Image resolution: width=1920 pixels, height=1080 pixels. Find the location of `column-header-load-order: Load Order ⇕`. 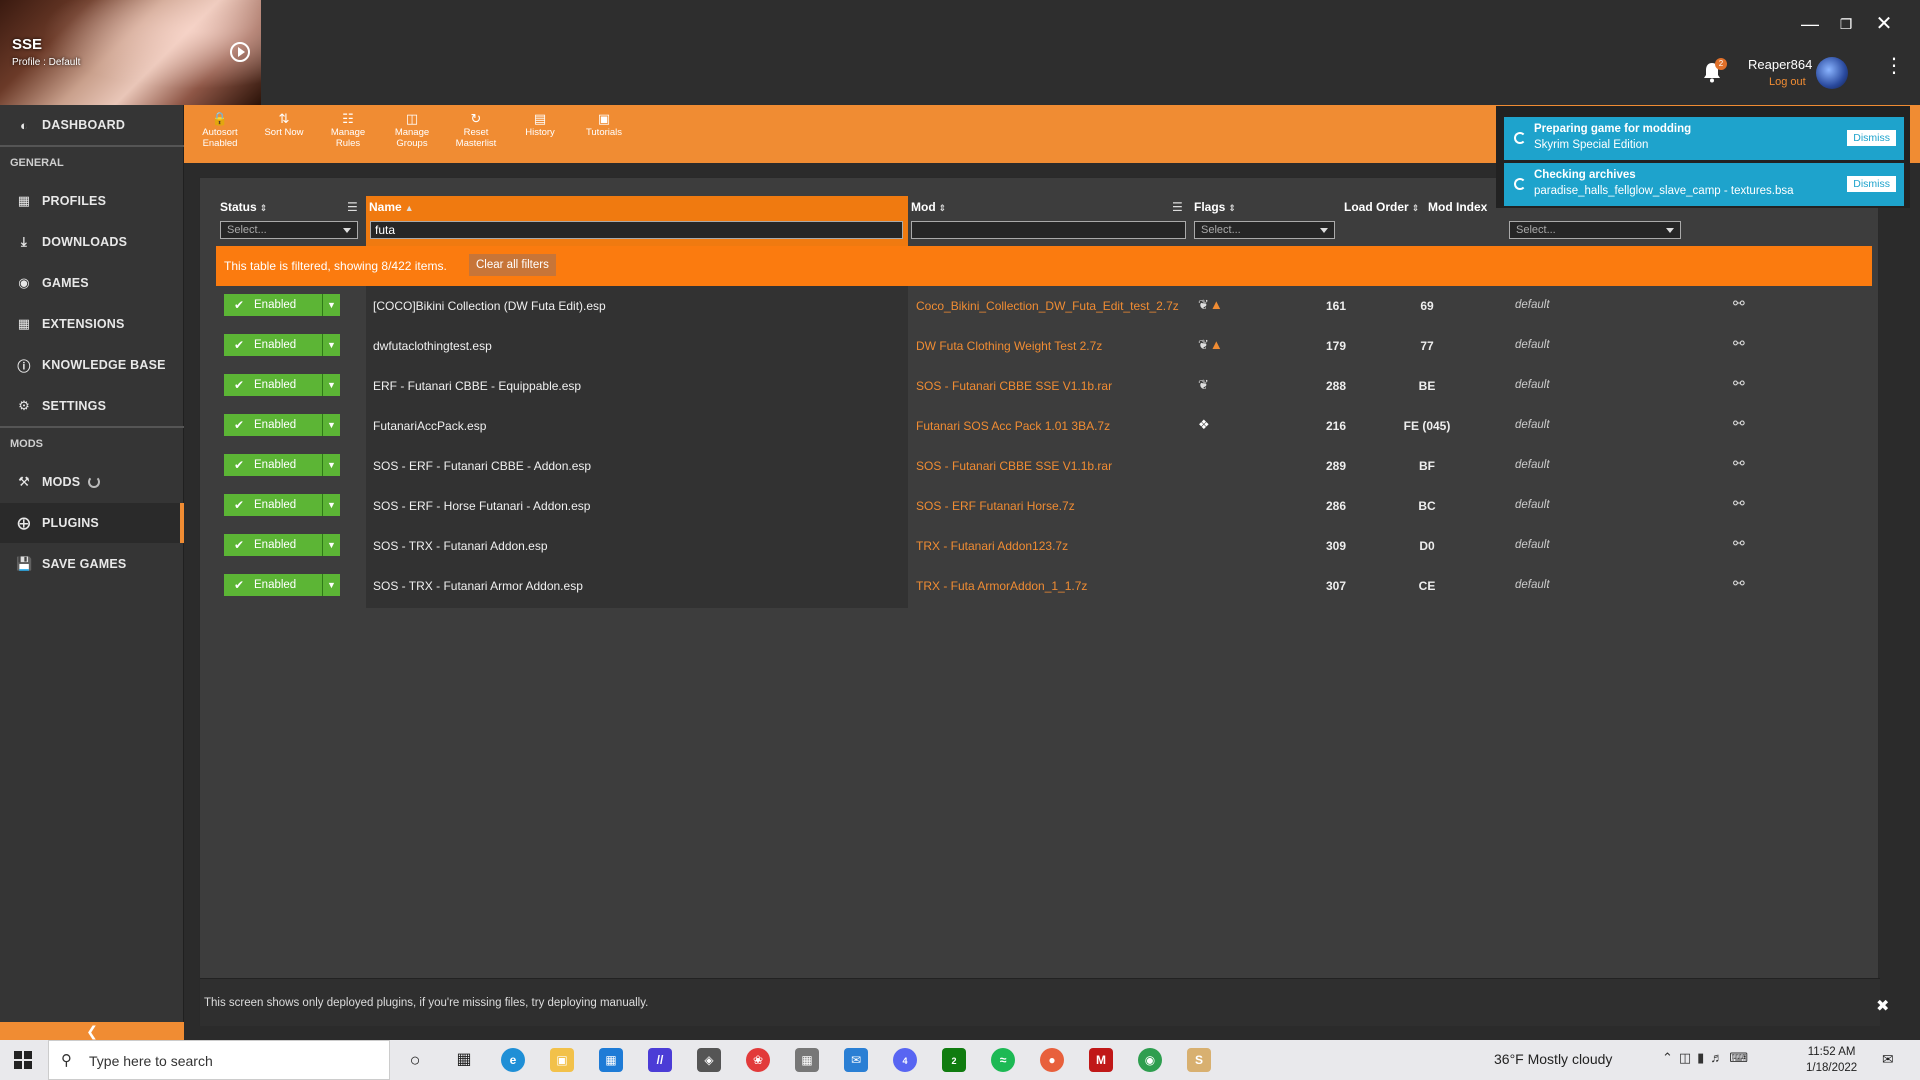

column-header-load-order: Load Order ⇕ is located at coordinates (1381, 207).